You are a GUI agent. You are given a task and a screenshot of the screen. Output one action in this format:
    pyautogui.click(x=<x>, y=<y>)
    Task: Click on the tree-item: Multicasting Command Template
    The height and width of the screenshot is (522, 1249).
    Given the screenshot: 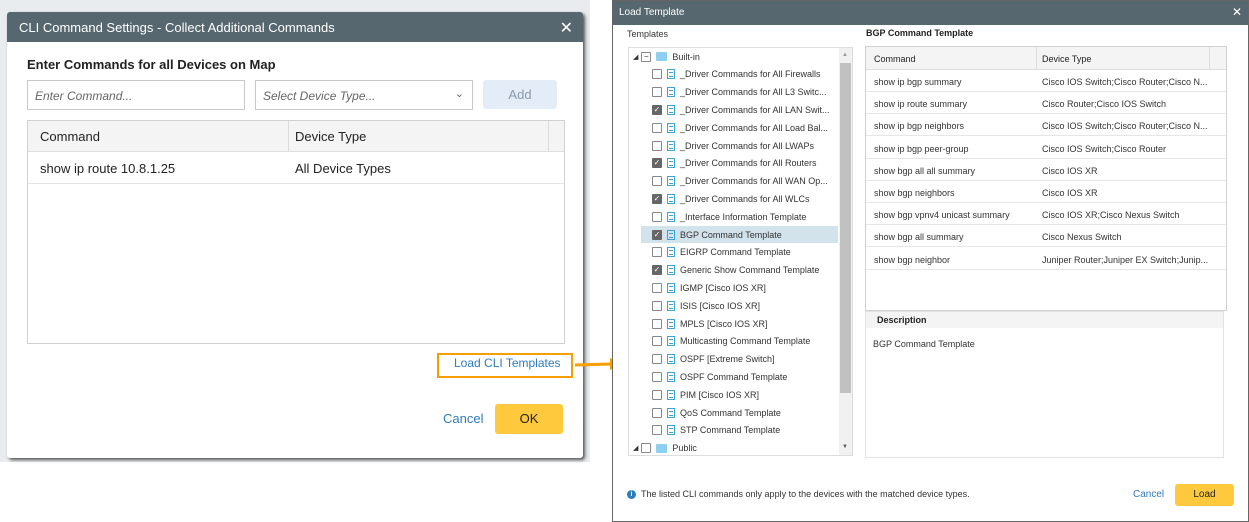 What is the action you would take?
    pyautogui.click(x=731, y=341)
    